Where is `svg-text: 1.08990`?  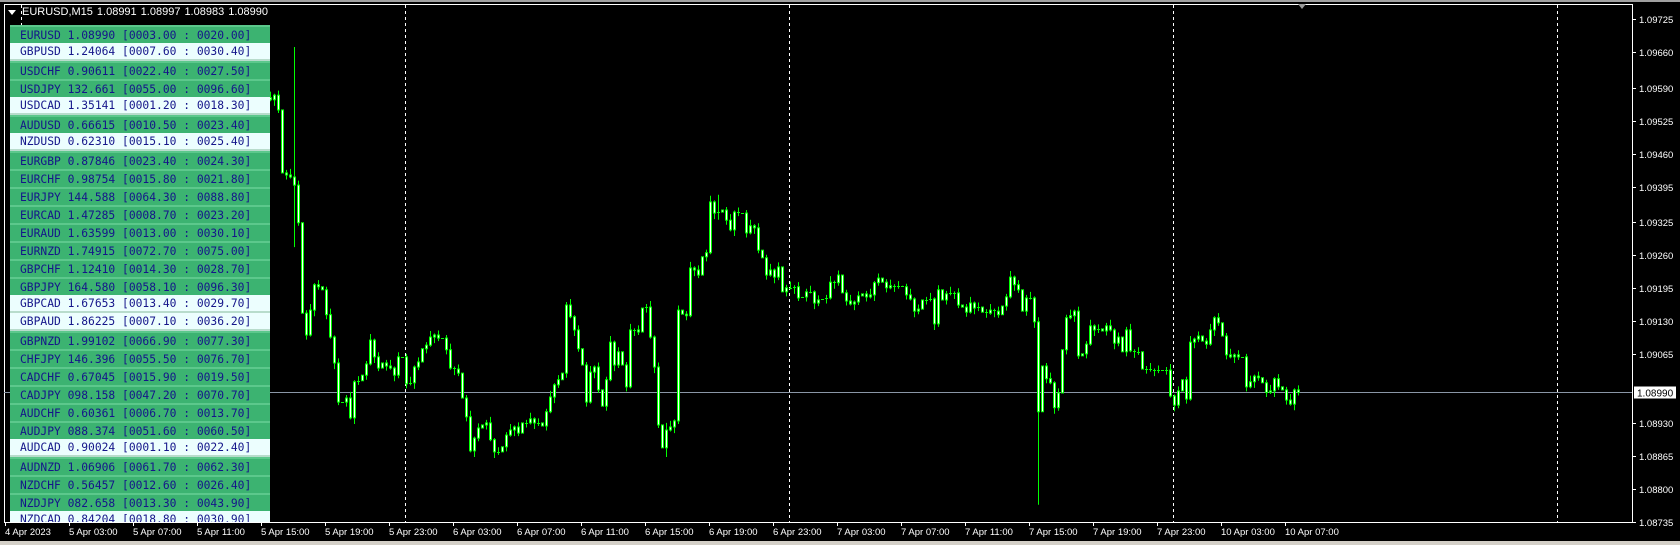 svg-text: 1.08990 is located at coordinates (1655, 394).